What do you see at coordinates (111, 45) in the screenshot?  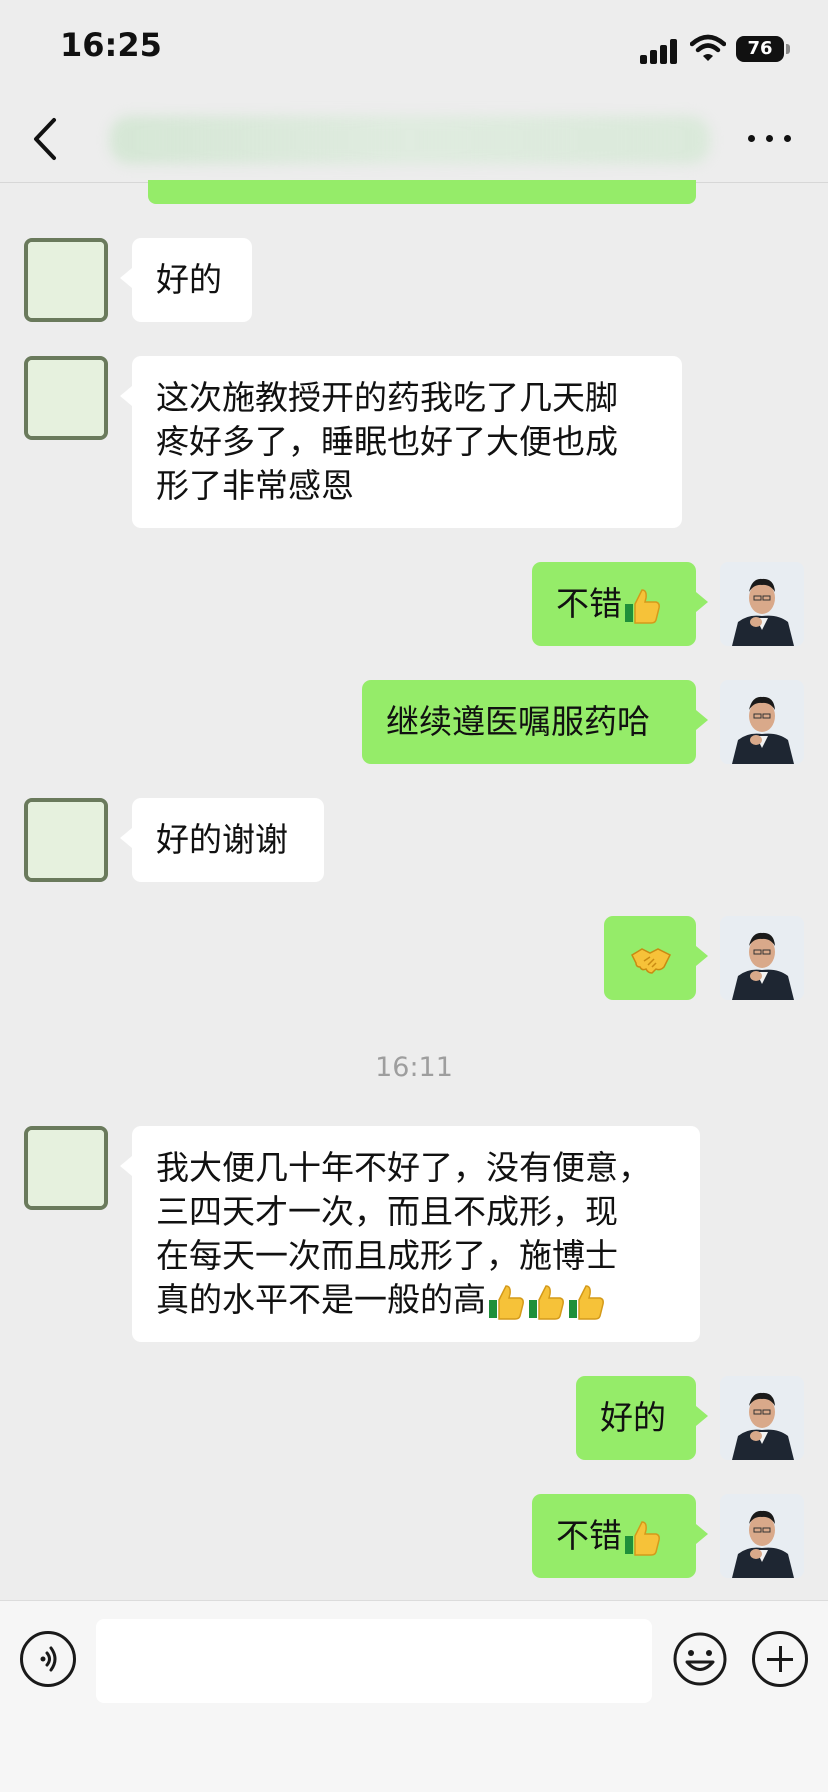 I see `status-time: 16:25` at bounding box center [111, 45].